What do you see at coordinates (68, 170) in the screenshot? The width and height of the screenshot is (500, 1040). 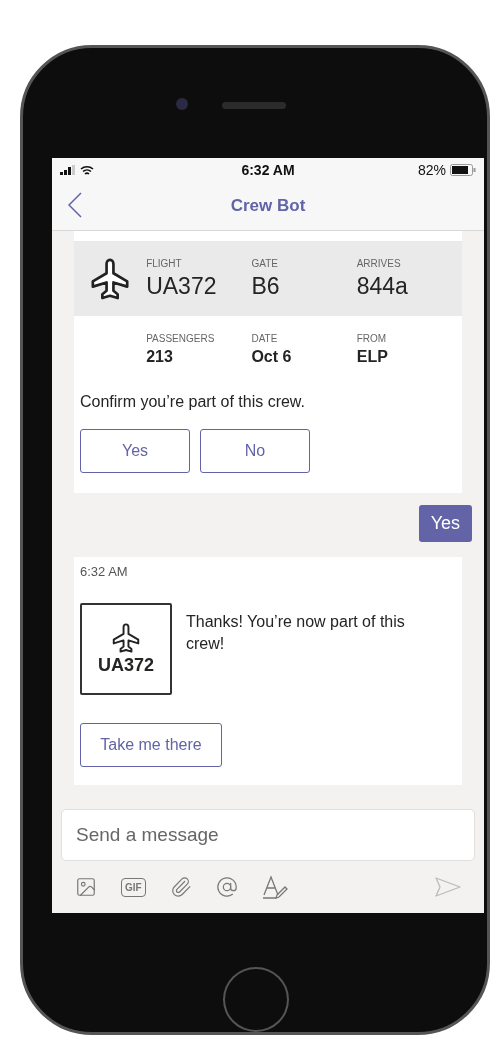 I see `signal-icon` at bounding box center [68, 170].